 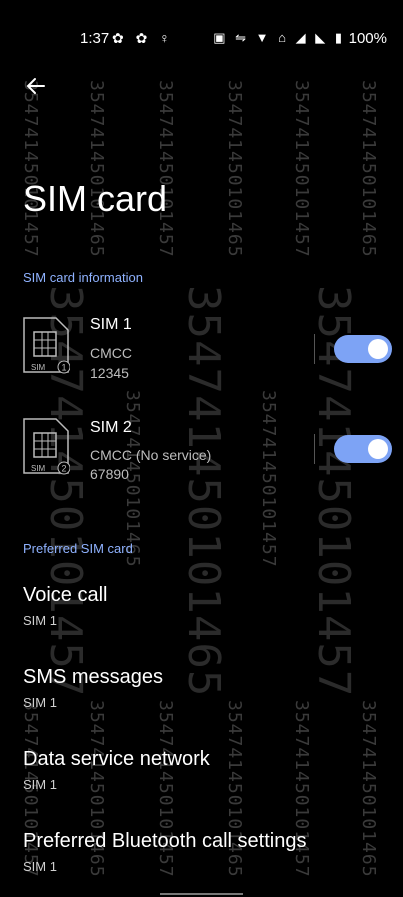 What do you see at coordinates (367, 38) in the screenshot?
I see `battery-level: 100%` at bounding box center [367, 38].